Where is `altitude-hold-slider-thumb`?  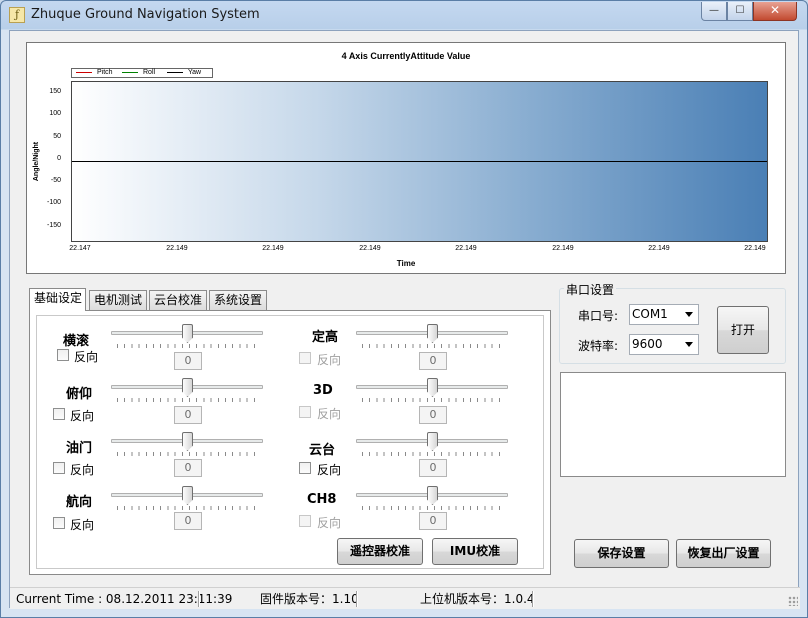 altitude-hold-slider-thumb is located at coordinates (432, 333).